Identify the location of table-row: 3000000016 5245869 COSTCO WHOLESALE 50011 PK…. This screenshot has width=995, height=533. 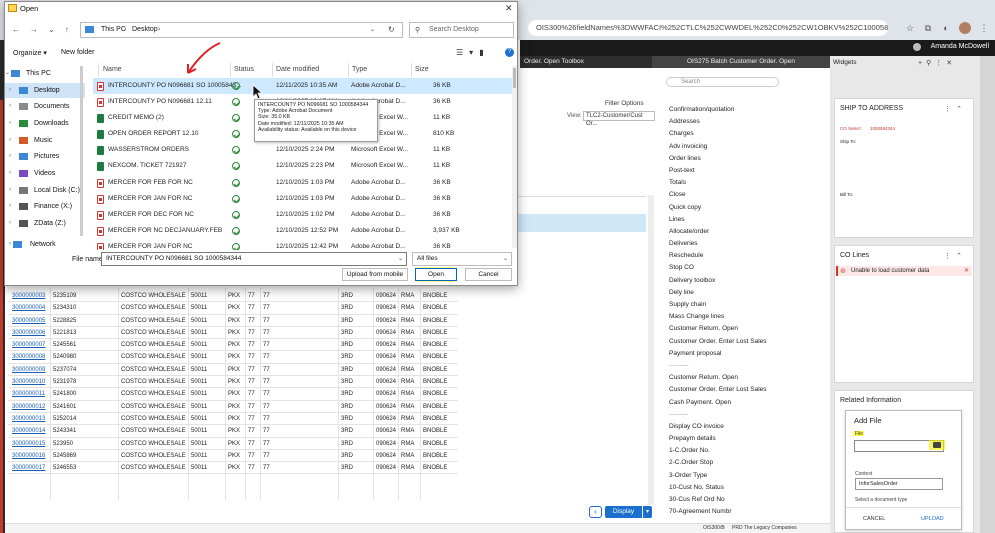
(233, 456).